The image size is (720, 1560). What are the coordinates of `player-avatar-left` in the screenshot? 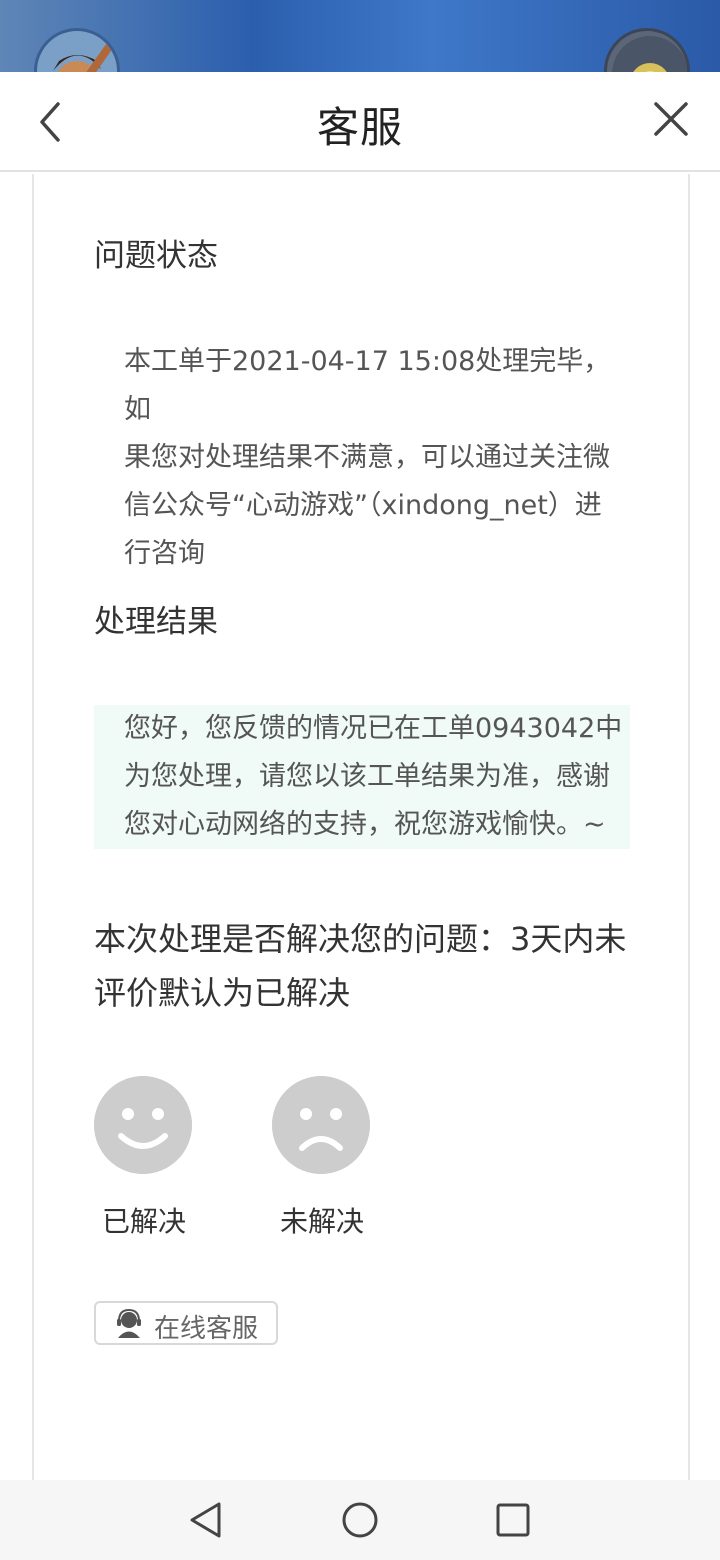 It's located at (77, 50).